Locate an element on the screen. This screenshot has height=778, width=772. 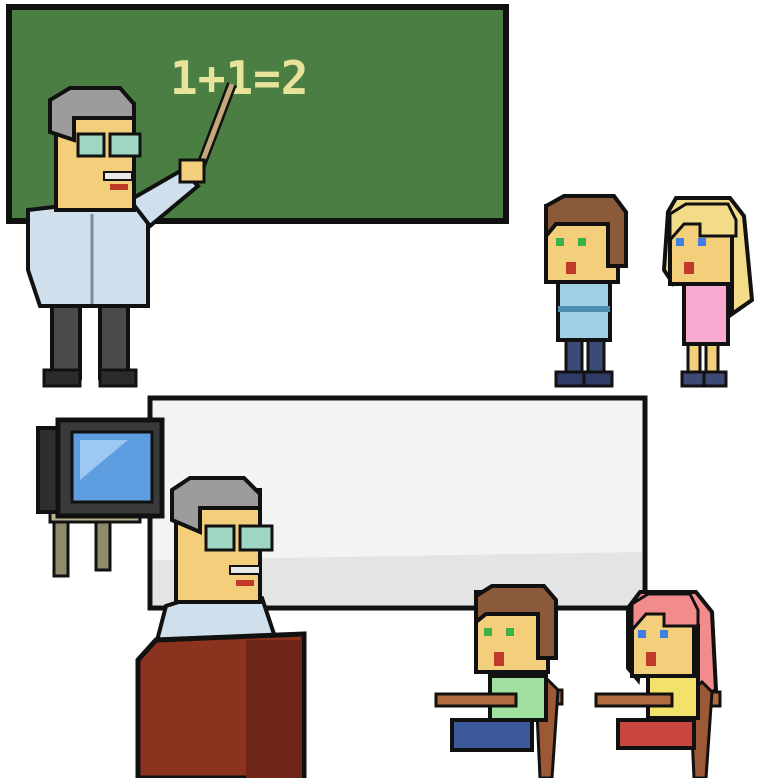
boy-shoe-right is located at coordinates (598, 379).